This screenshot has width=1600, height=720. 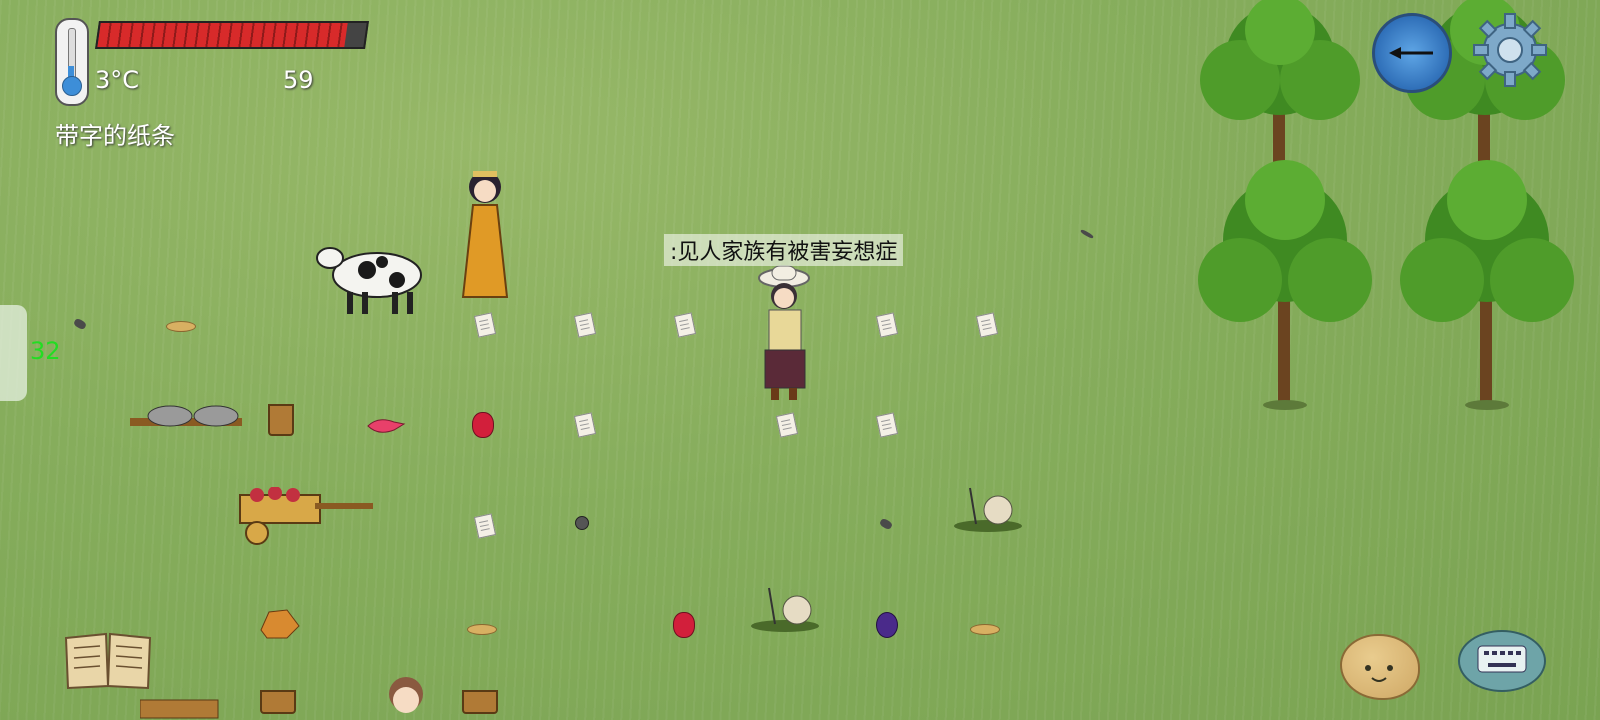 I want to click on temperature-readout: 3°C, so click(x=117, y=80).